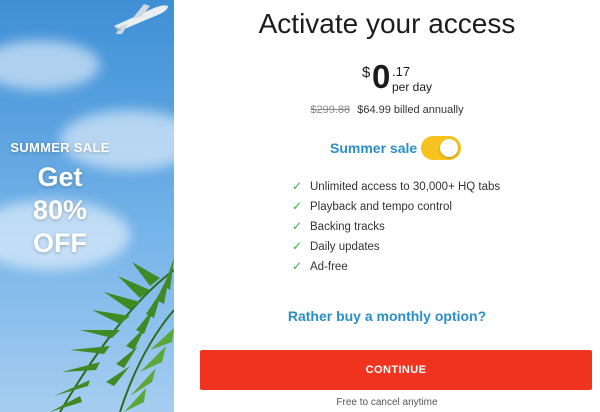 The width and height of the screenshot is (600, 412). I want to click on toggle-knob, so click(449, 148).